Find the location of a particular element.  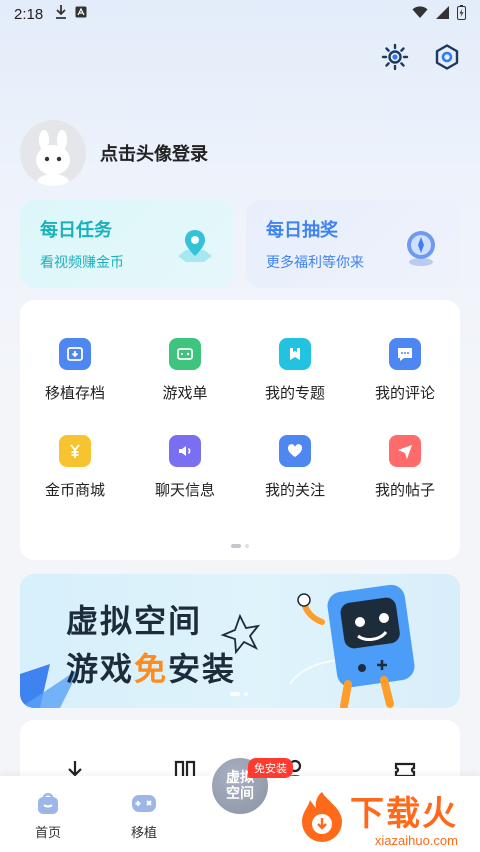

page-dot-active is located at coordinates (236, 546).